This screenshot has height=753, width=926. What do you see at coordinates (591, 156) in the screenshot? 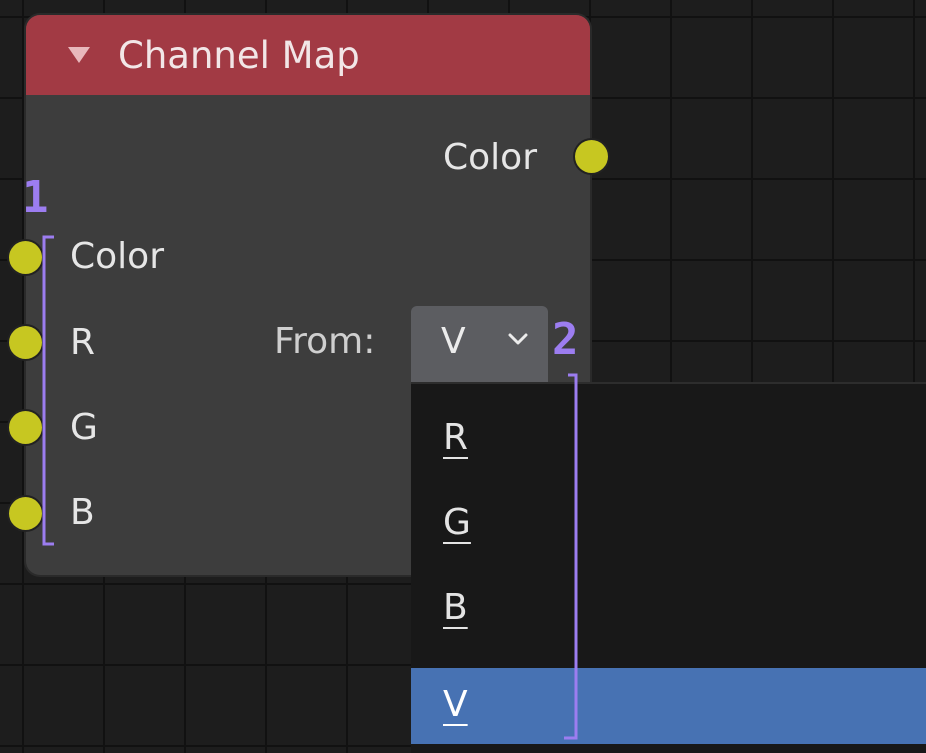
I see `output-color-socket` at bounding box center [591, 156].